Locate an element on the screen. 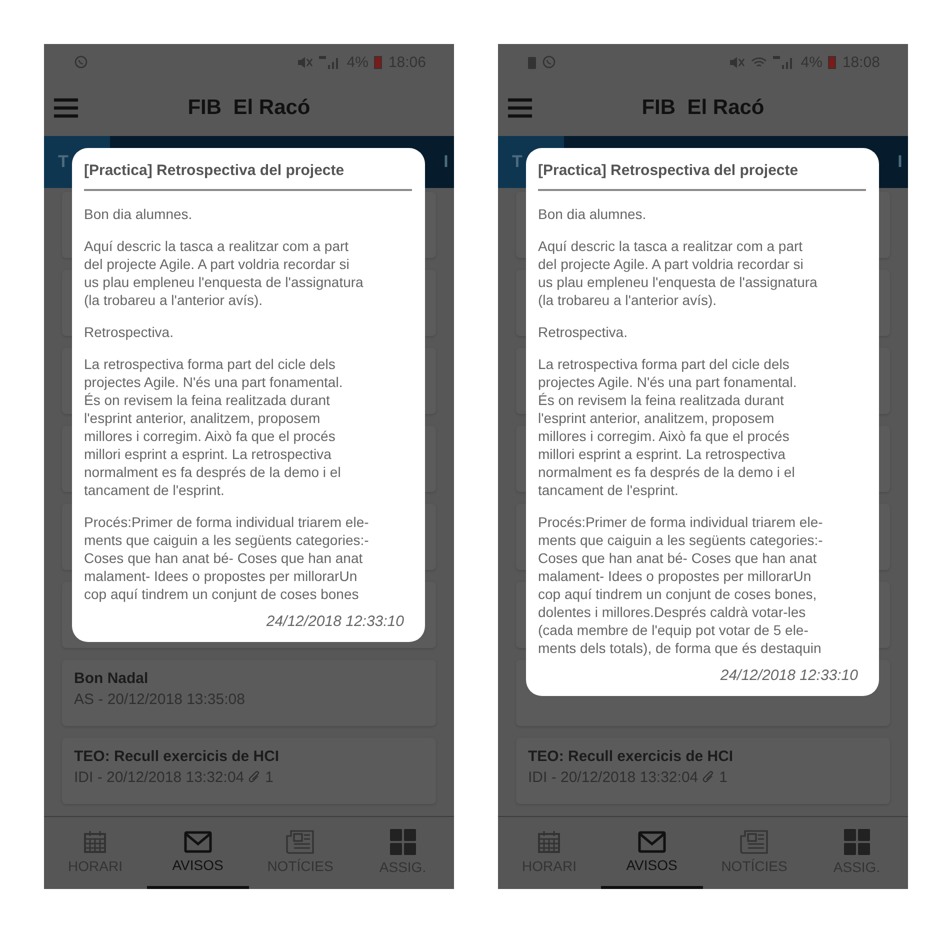 This screenshot has width=947, height=930. notice-title: Bon Nadal is located at coordinates (112, 678).